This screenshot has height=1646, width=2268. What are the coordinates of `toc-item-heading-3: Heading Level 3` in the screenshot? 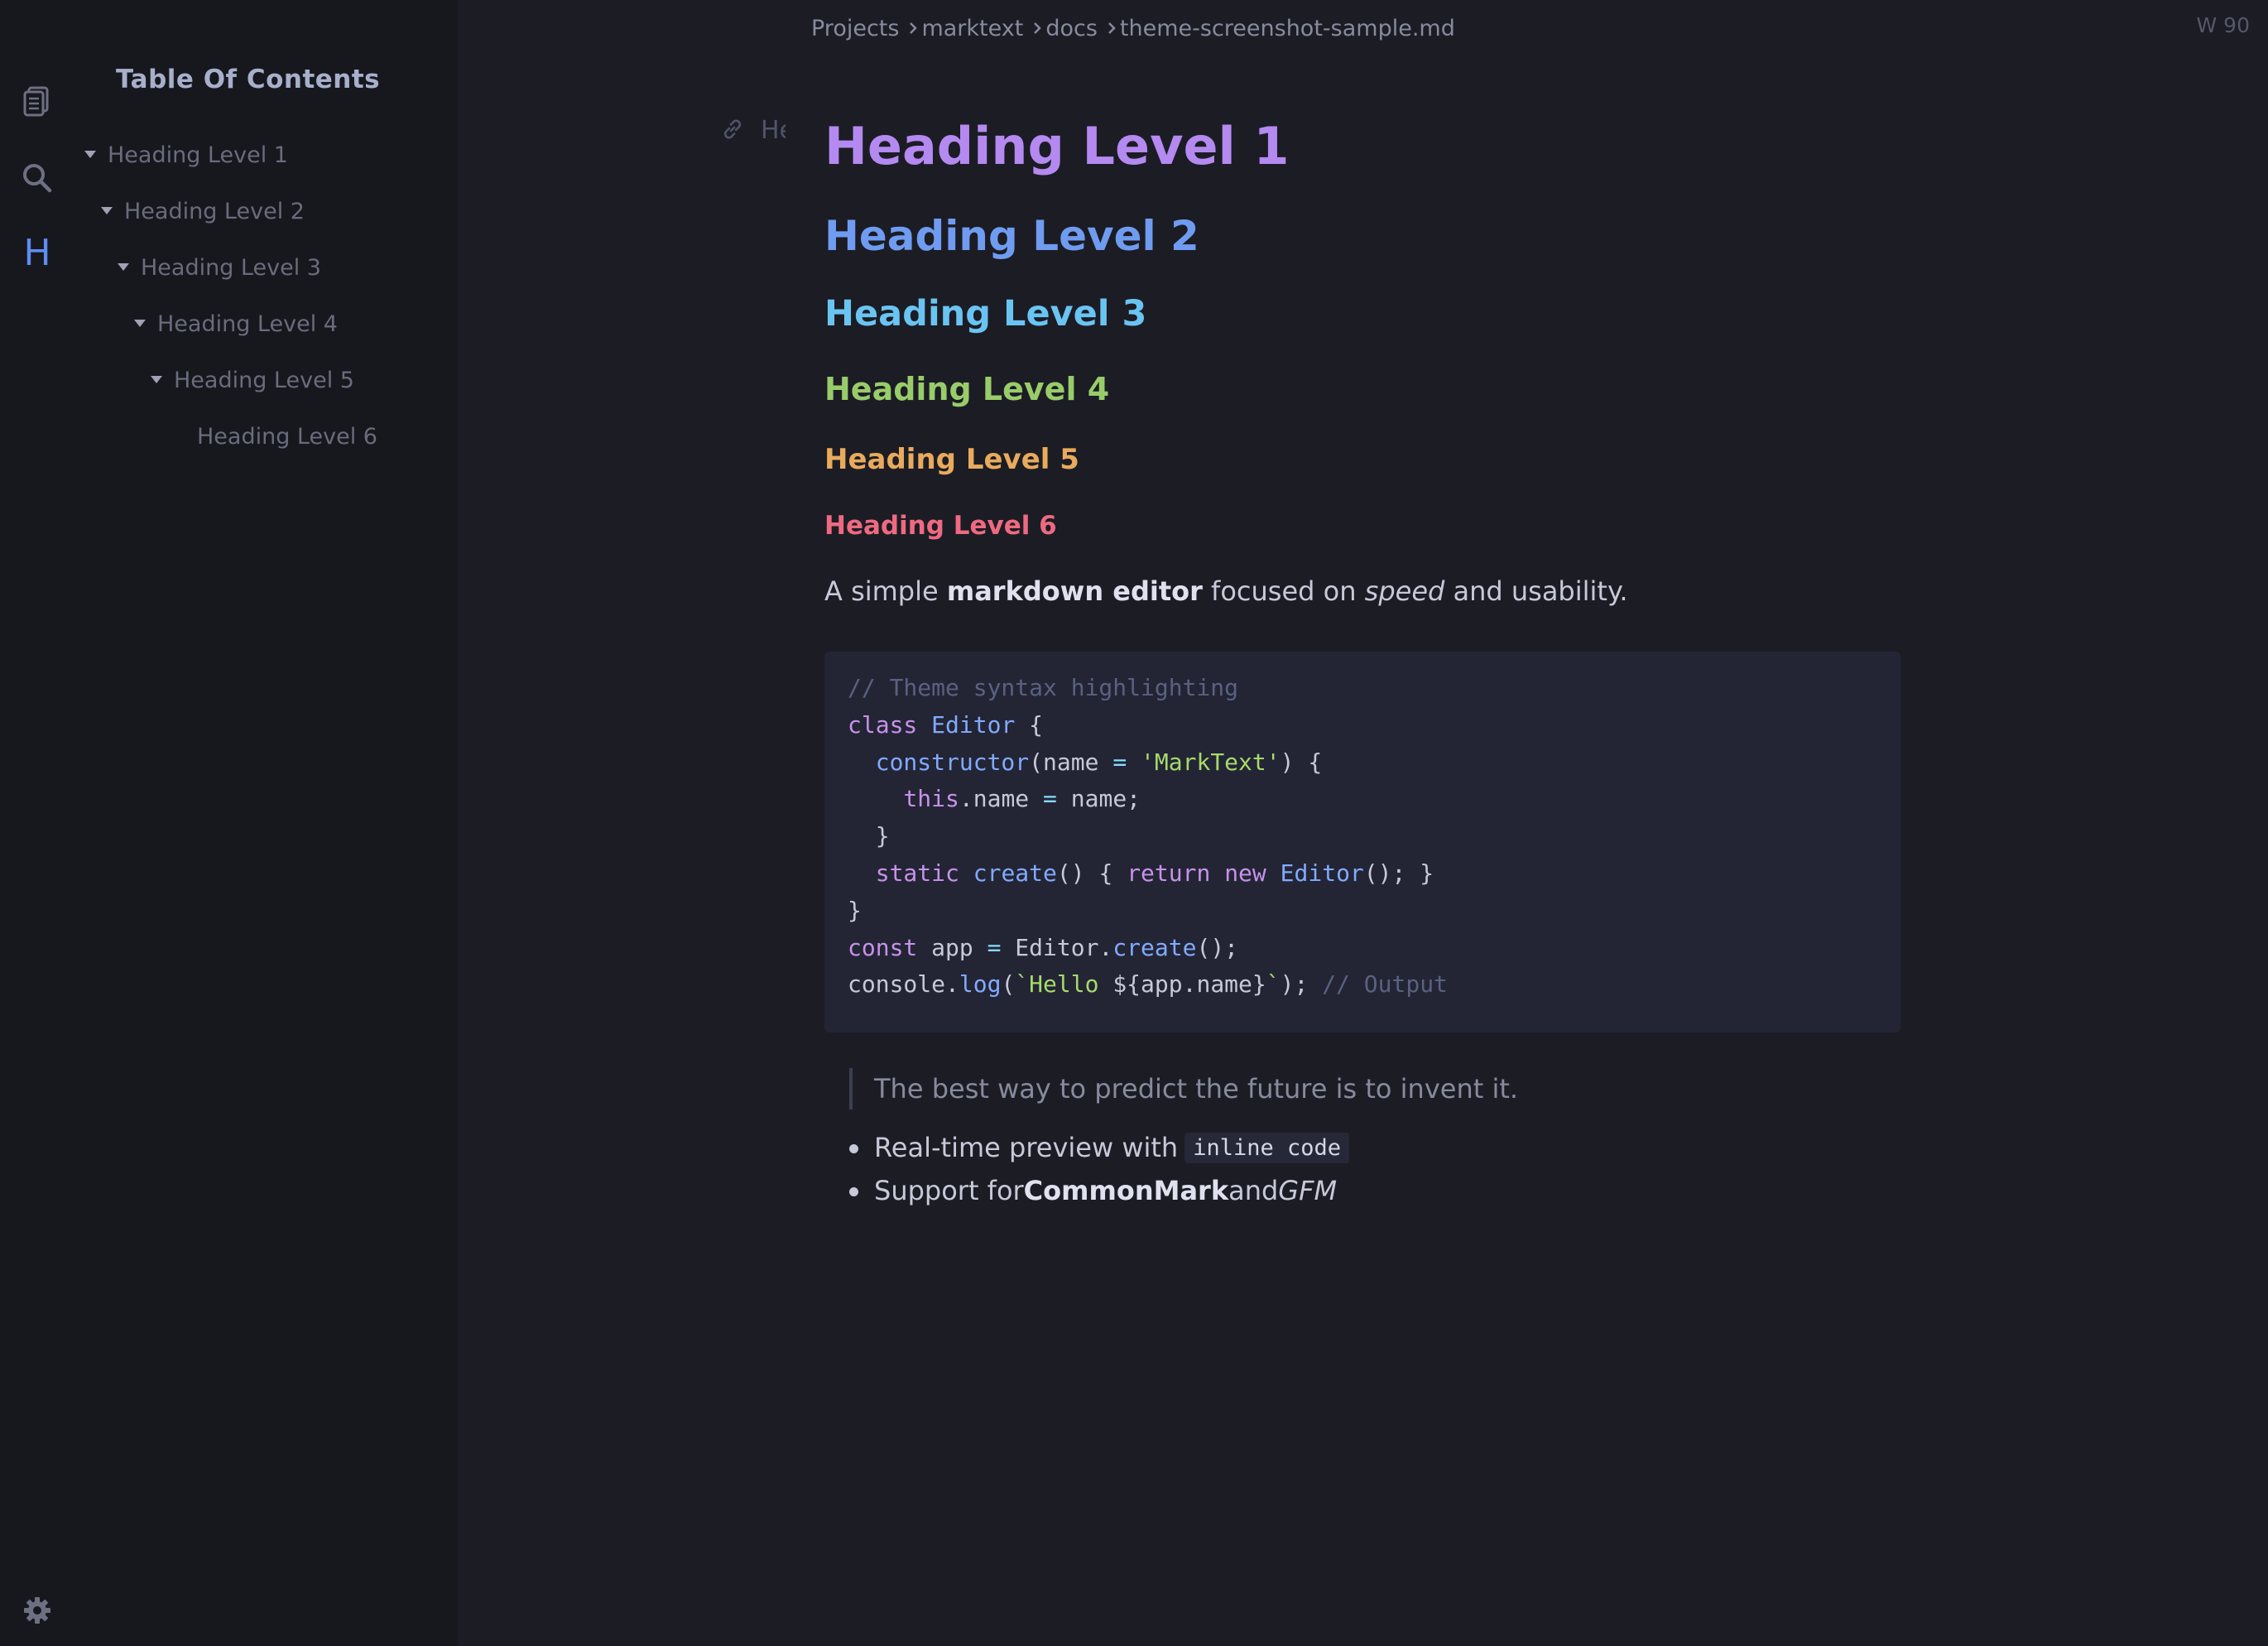 It's located at (219, 267).